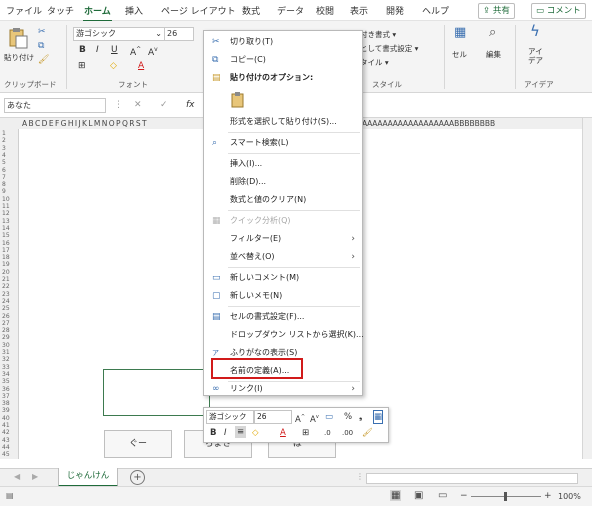  I want to click on row-number: 37, so click(6, 396).